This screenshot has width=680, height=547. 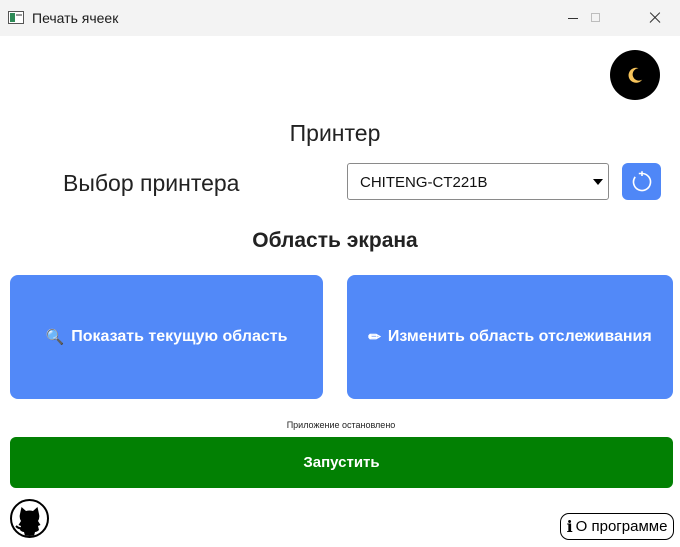 I want to click on screen-area-heading: Область экрана, so click(x=335, y=240).